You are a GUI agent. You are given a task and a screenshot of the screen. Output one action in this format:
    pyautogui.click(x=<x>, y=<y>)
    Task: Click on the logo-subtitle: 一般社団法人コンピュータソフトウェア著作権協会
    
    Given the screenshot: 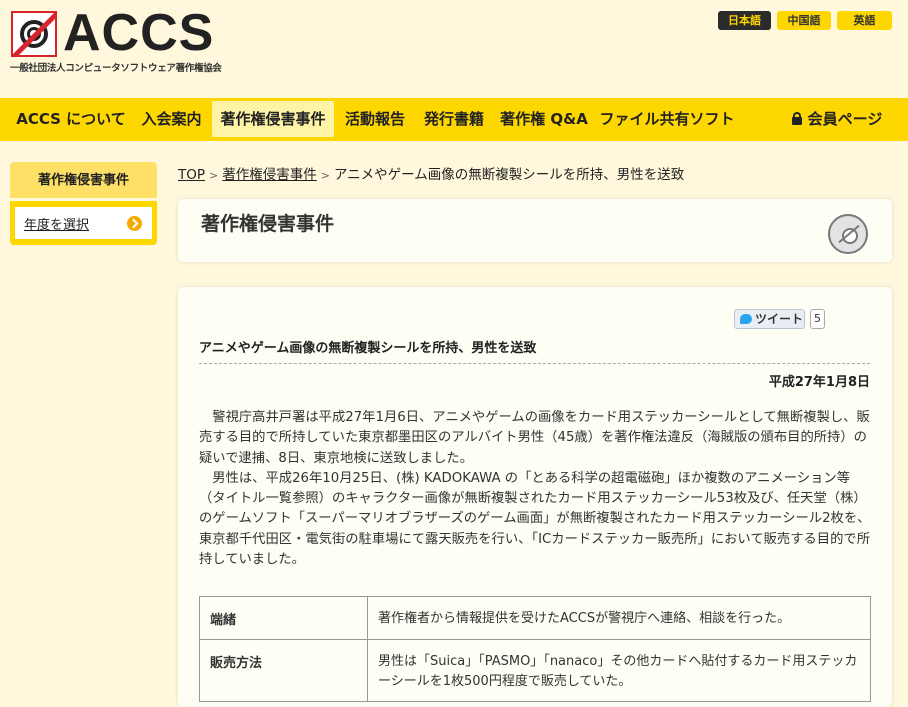 What is the action you would take?
    pyautogui.click(x=116, y=68)
    